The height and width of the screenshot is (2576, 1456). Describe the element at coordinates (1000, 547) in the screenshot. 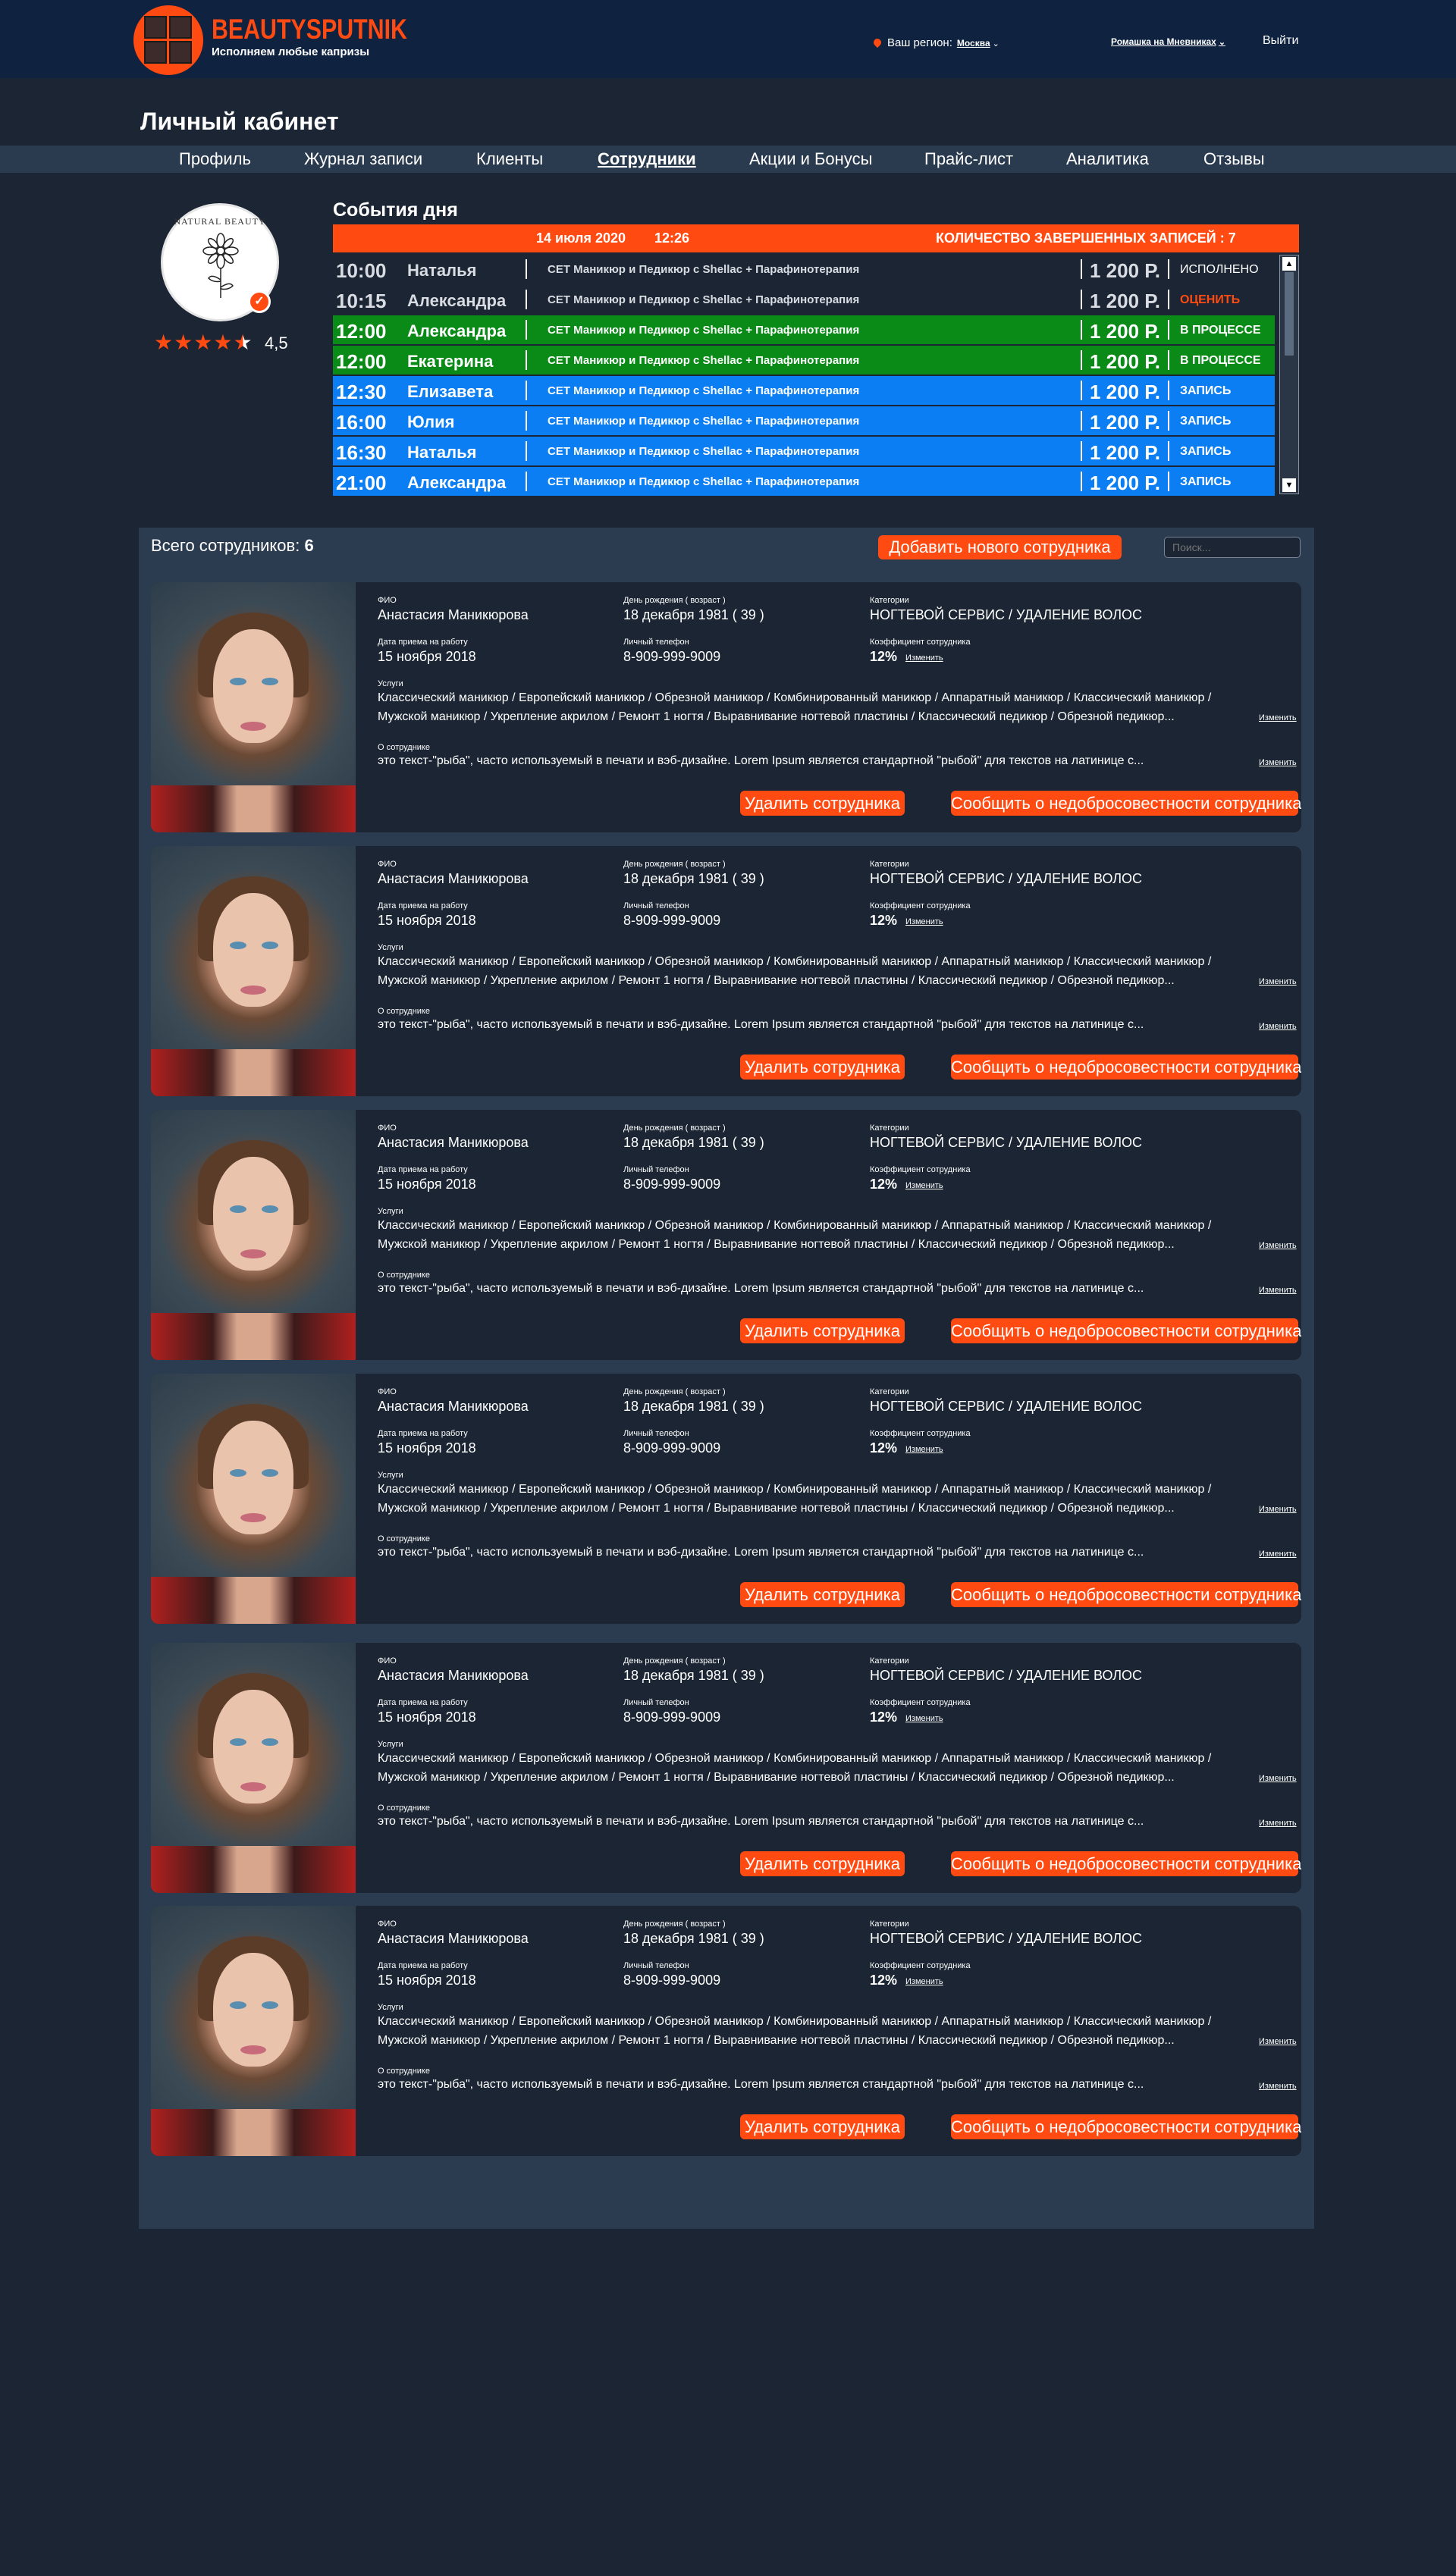

I see `add-employee-button: Добавить нового сотрудника` at that location.